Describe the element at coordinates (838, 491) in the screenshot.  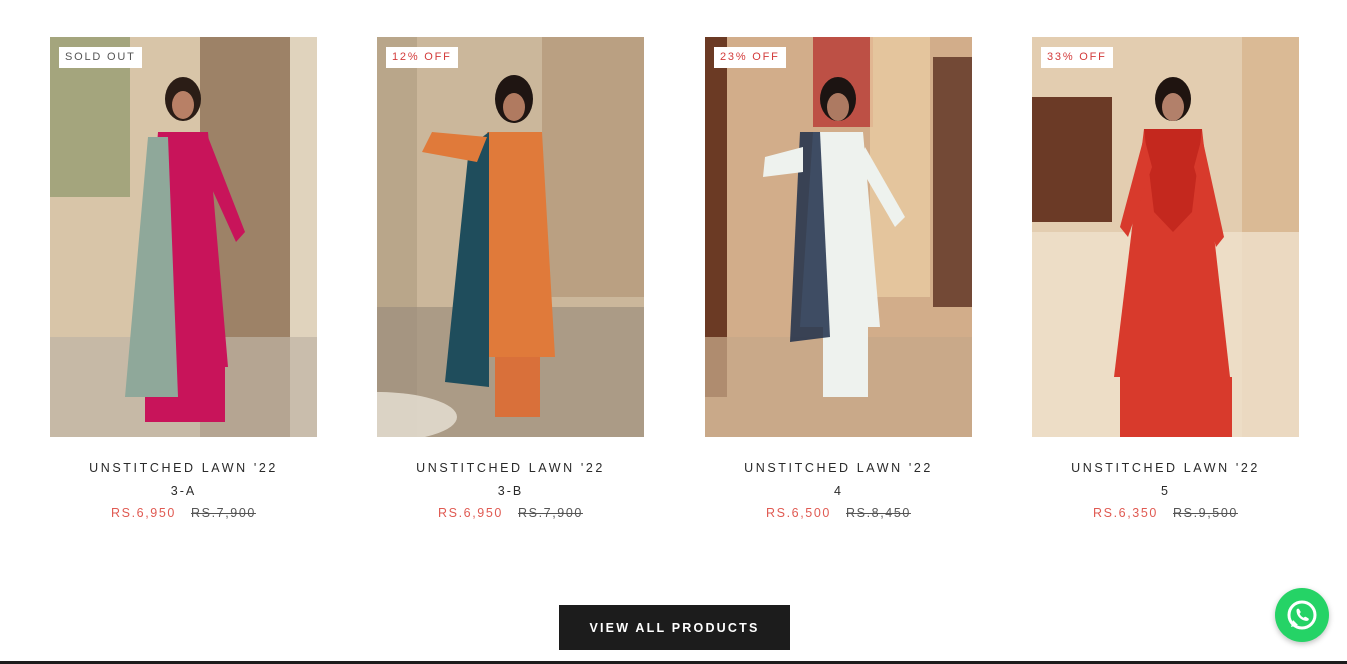
I see `product-variant: 4` at that location.